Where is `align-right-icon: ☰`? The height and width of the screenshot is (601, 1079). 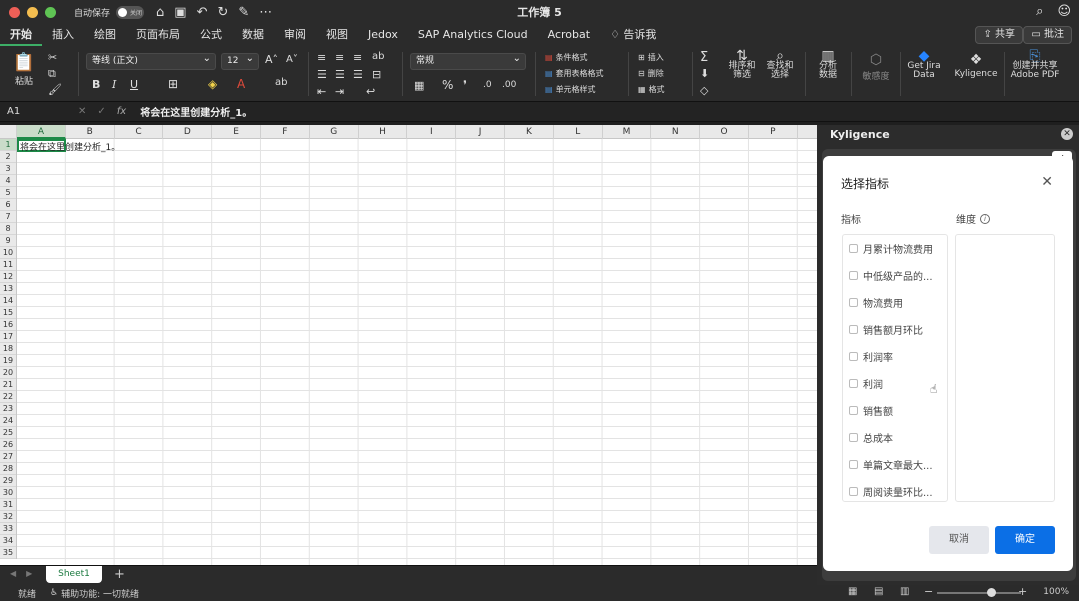
align-right-icon: ☰ is located at coordinates (358, 74).